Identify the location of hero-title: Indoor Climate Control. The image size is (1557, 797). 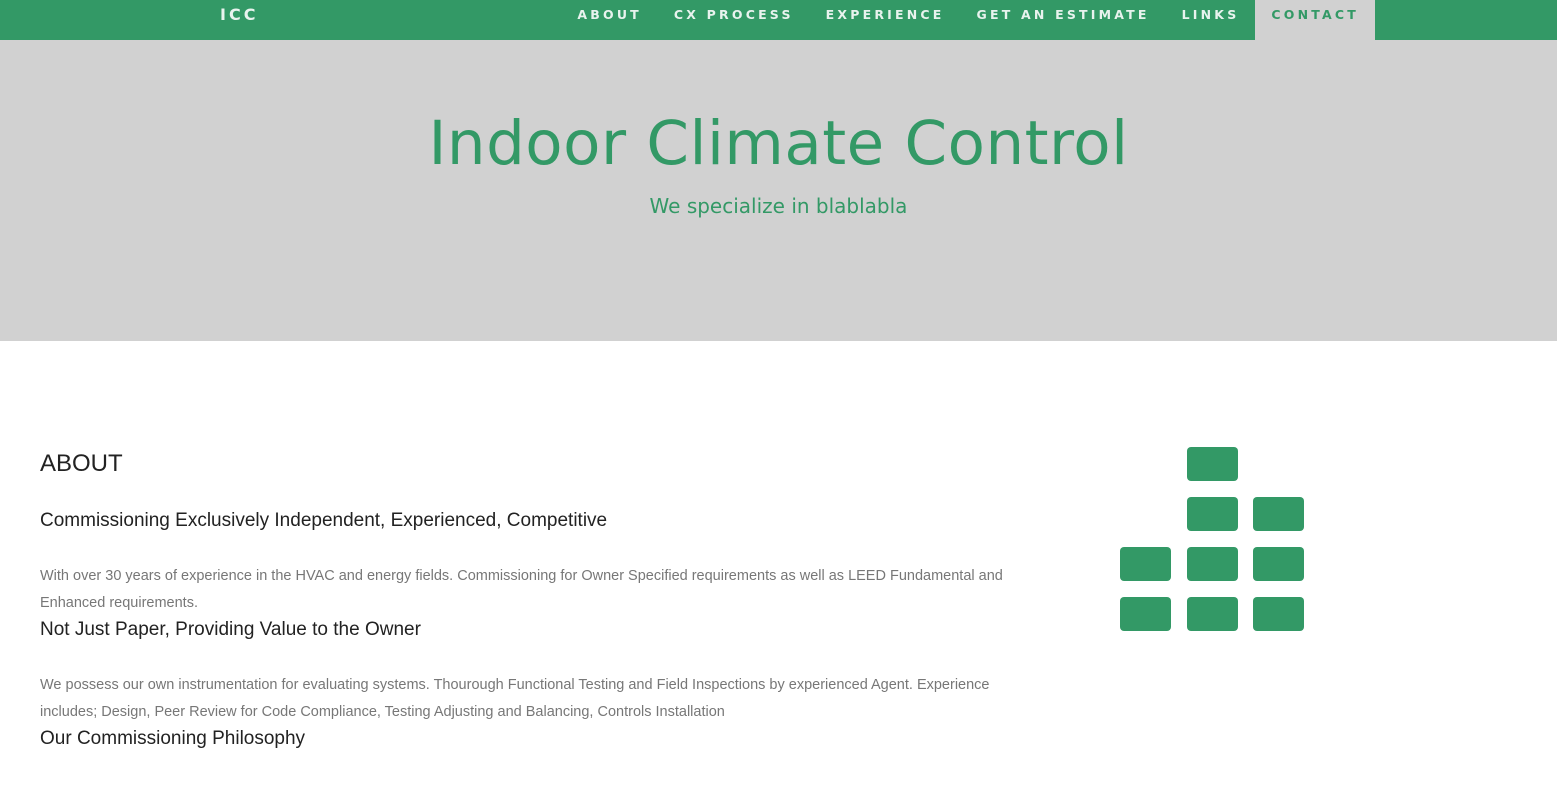
(778, 143).